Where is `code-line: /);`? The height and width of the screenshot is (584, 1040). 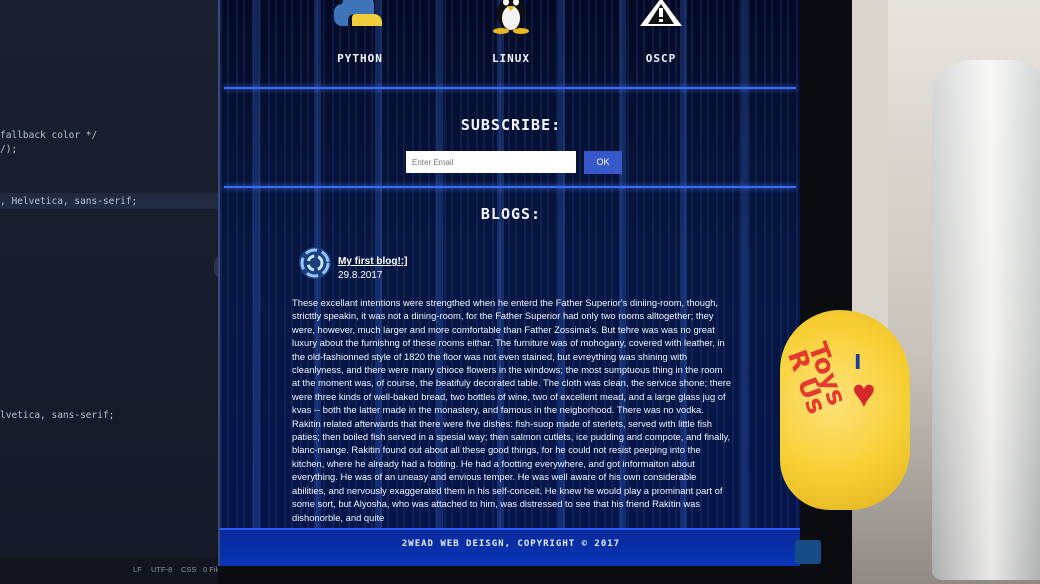
code-line: /); is located at coordinates (9, 149).